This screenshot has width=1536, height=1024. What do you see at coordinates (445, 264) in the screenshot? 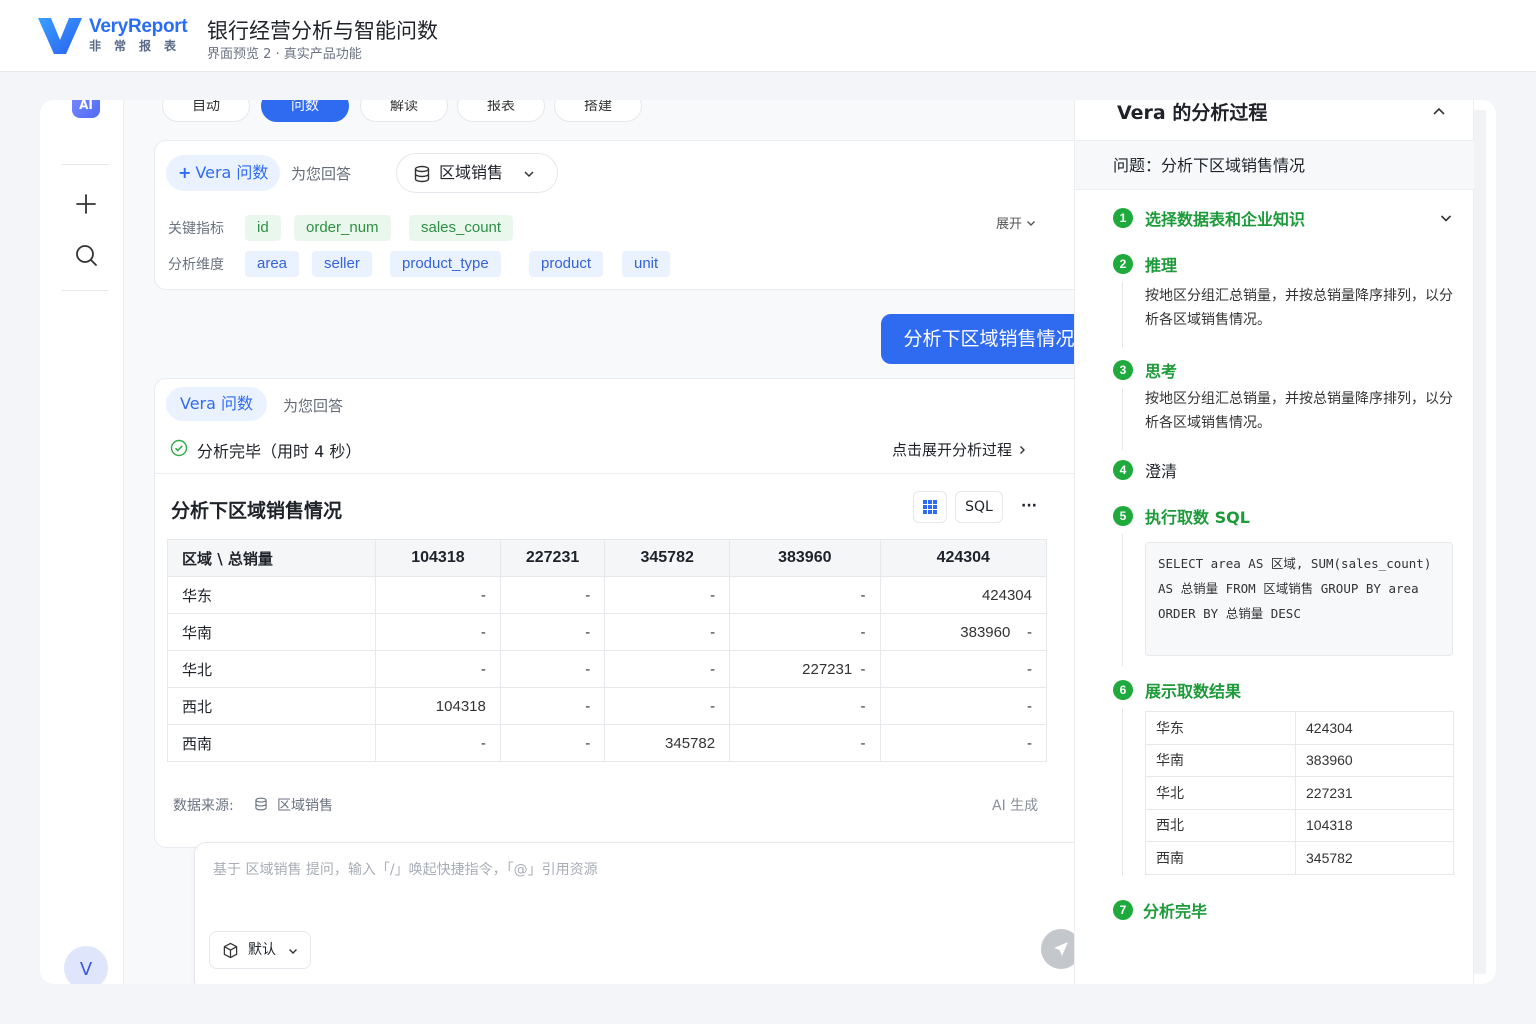
I see `dimension-tag: product_type` at bounding box center [445, 264].